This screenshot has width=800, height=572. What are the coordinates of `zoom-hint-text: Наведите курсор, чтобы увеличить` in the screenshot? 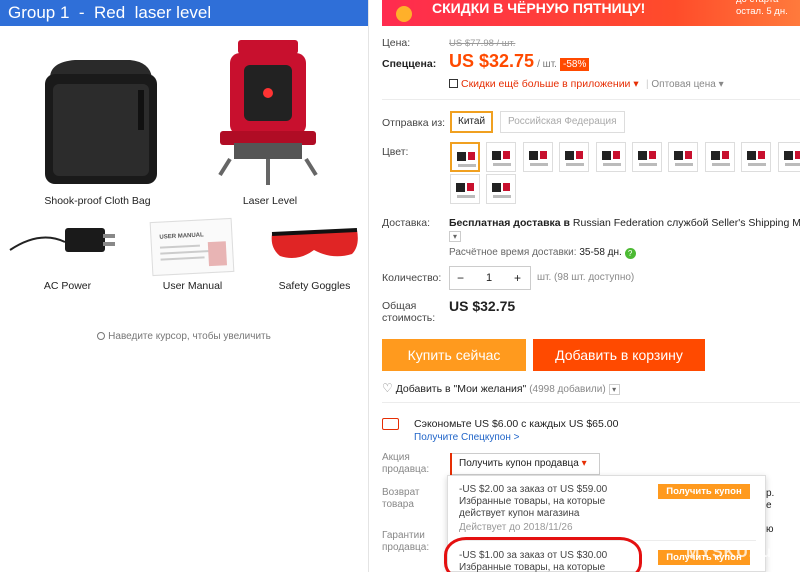 It's located at (189, 336).